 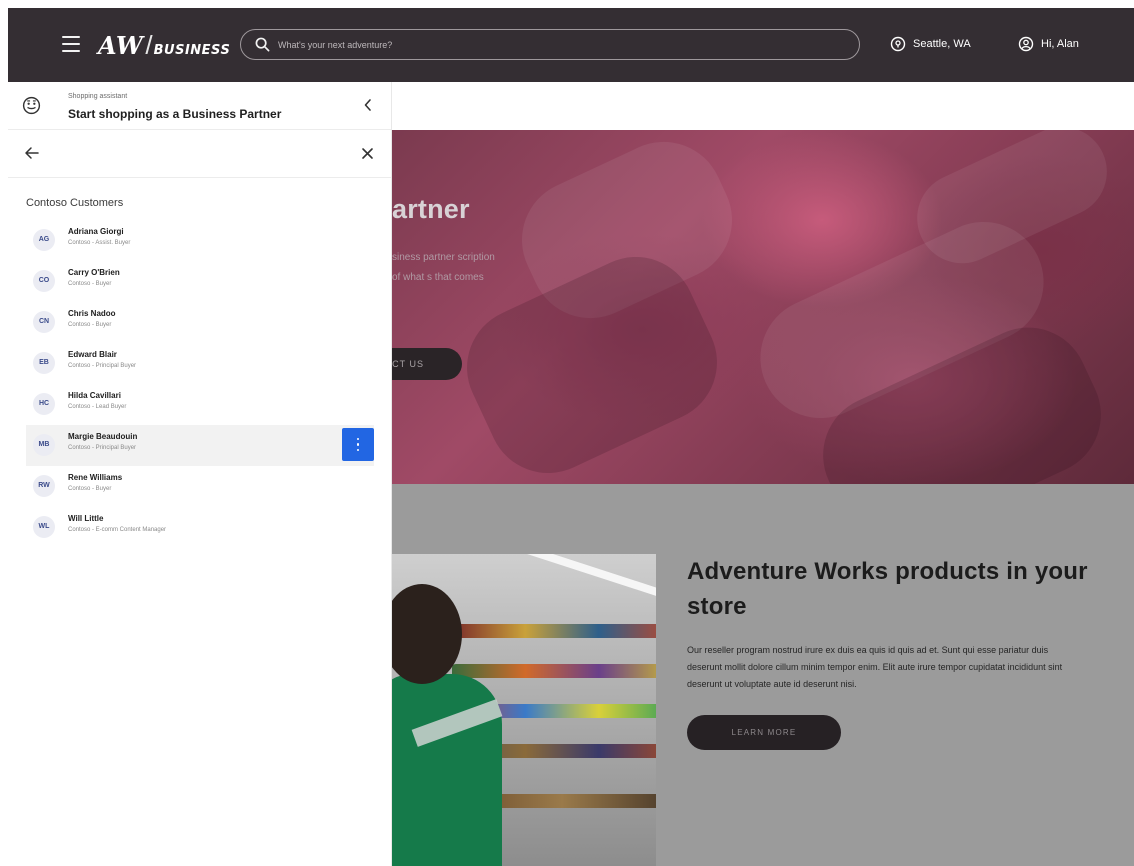 I want to click on logo-slash: /, so click(x=149, y=45).